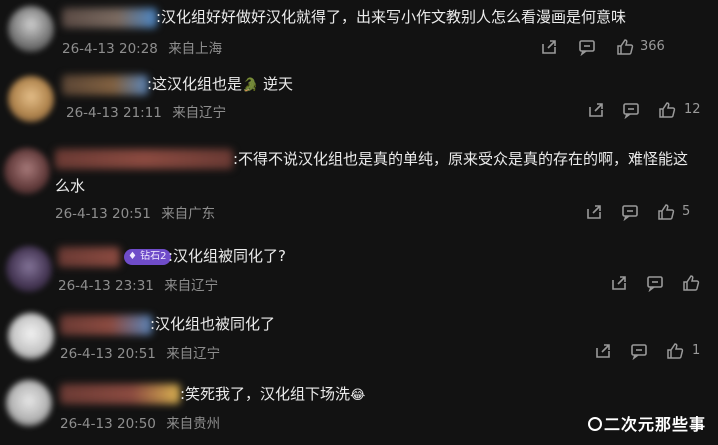  Describe the element at coordinates (652, 46) in the screenshot. I see `like-count: 366` at that location.